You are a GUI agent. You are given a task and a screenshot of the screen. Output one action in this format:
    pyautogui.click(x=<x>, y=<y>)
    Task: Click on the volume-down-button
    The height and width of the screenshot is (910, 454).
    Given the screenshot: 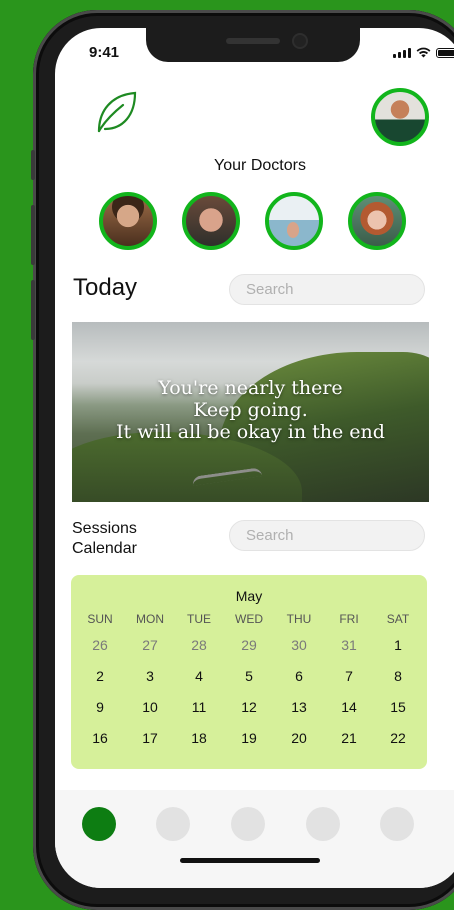 What is the action you would take?
    pyautogui.click(x=33, y=310)
    